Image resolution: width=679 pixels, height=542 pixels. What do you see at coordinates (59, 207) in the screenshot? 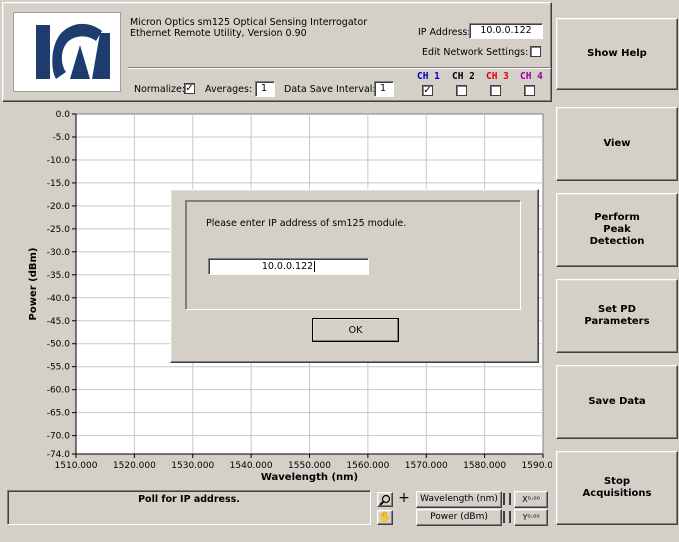
I see `y-tick-label: -20.0` at bounding box center [59, 207].